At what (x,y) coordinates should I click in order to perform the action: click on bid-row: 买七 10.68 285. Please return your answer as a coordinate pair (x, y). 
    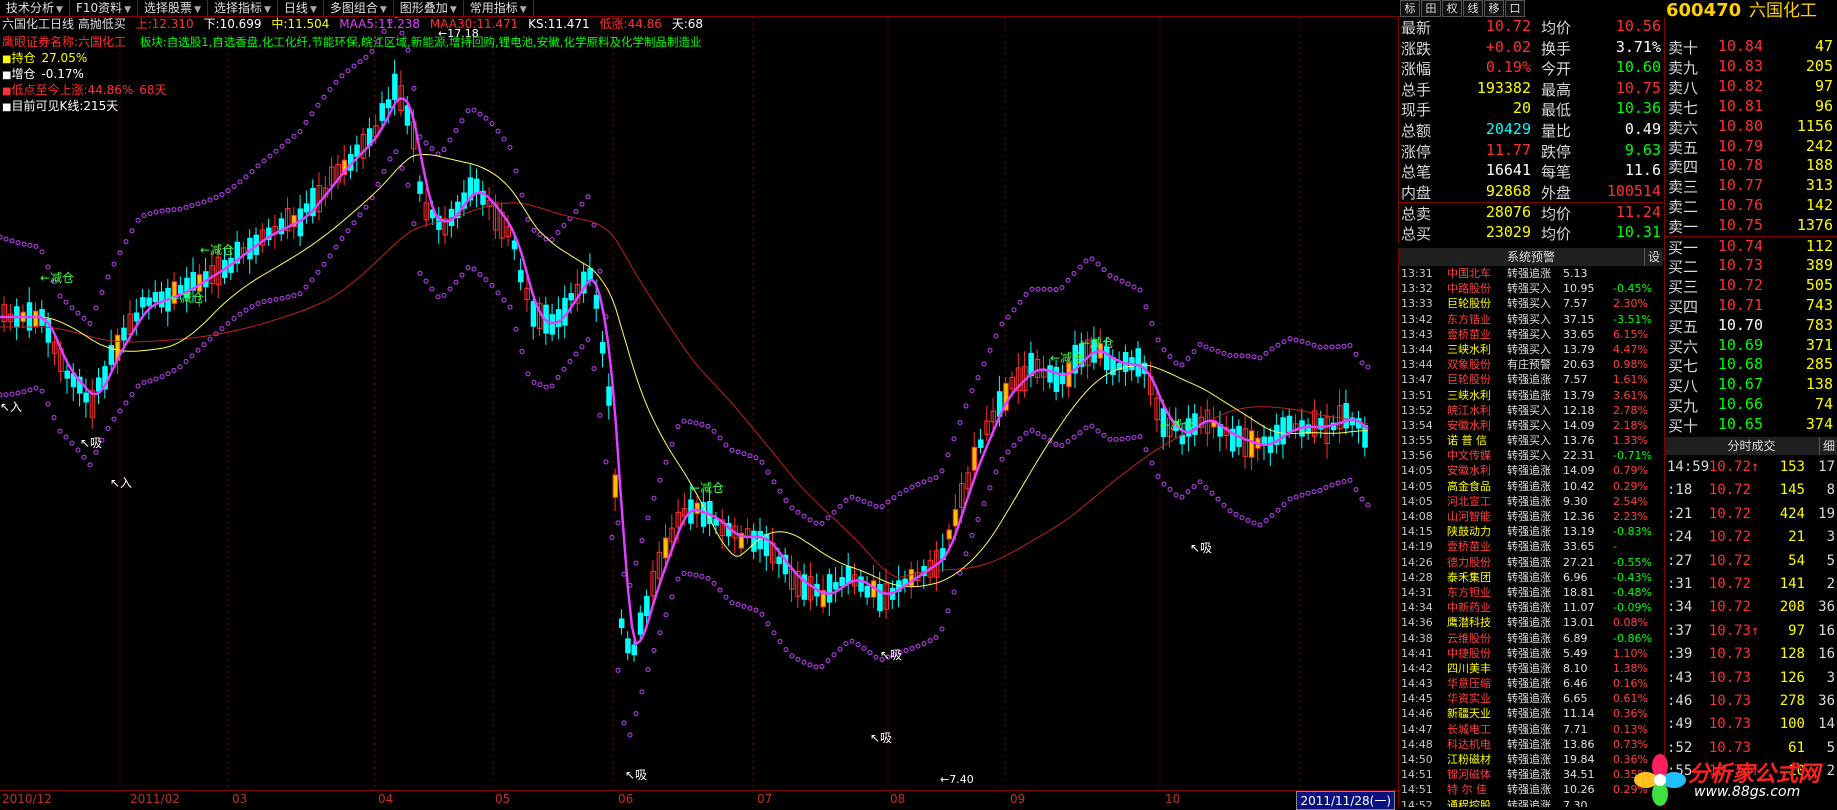
    Looking at the image, I should click on (1751, 365).